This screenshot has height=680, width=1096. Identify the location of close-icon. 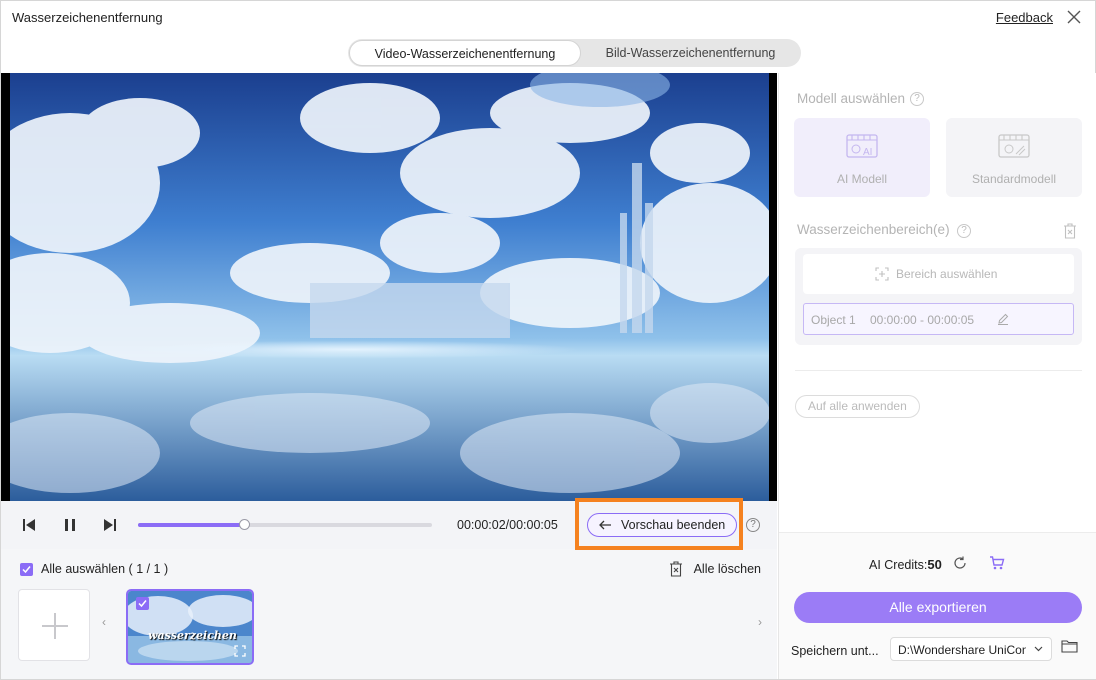
(1074, 17).